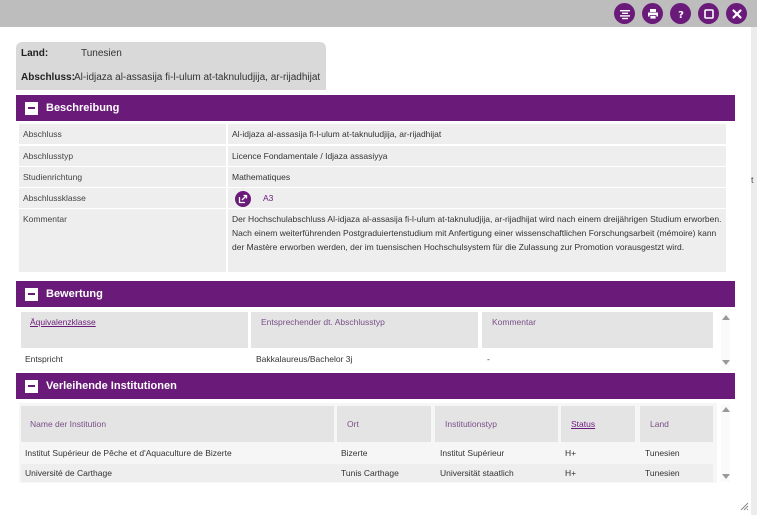  I want to click on abschluss-label: Abschluss:, so click(48, 77).